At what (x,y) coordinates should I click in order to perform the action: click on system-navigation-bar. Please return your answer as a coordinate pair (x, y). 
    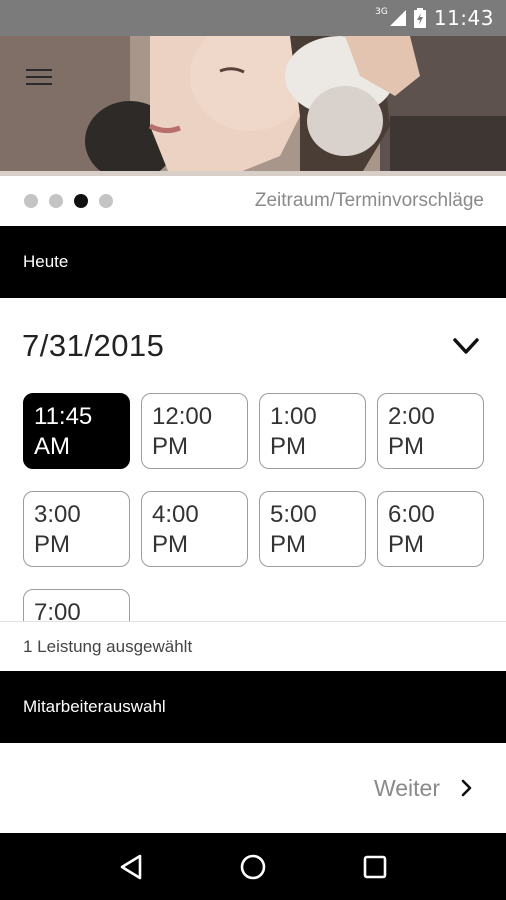
    Looking at the image, I should click on (253, 866).